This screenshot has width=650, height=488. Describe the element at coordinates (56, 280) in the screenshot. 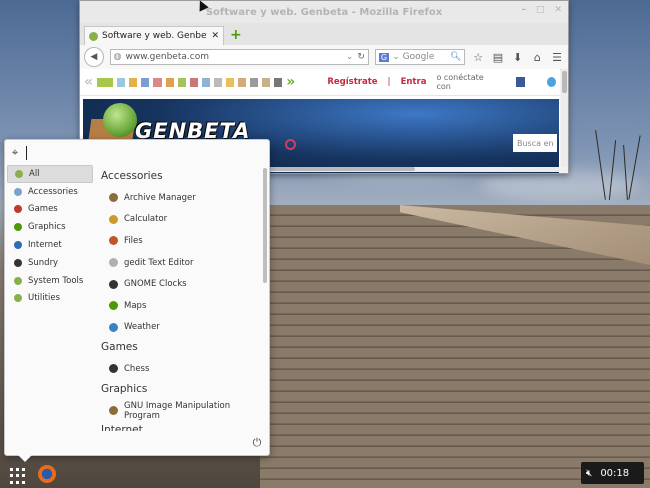

I see `category-label: System Tools` at that location.